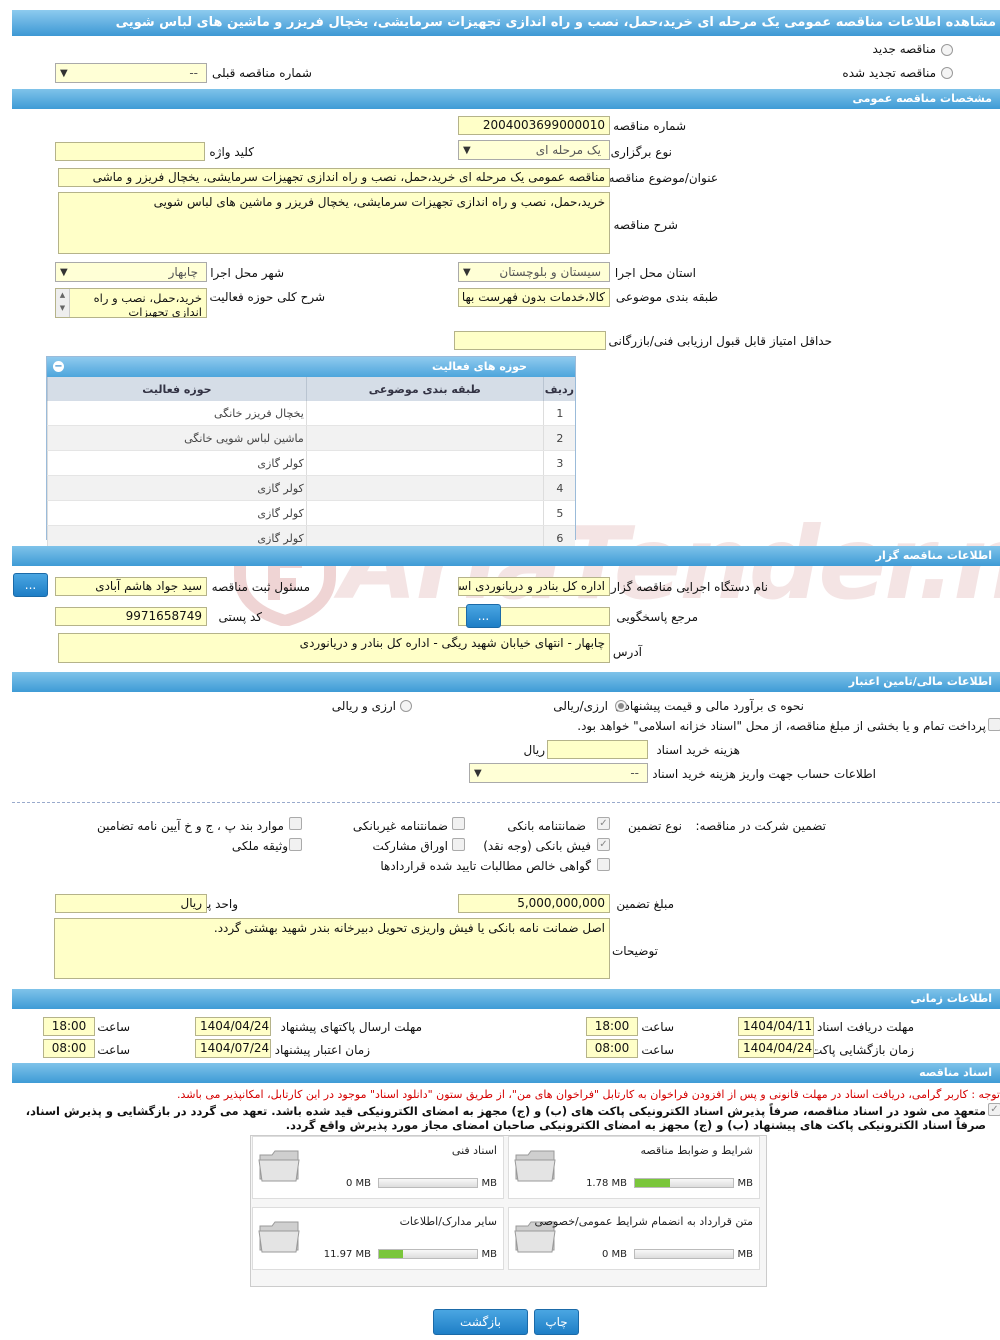  Describe the element at coordinates (295, 823) in the screenshot. I see `clauses-checkbox` at that location.